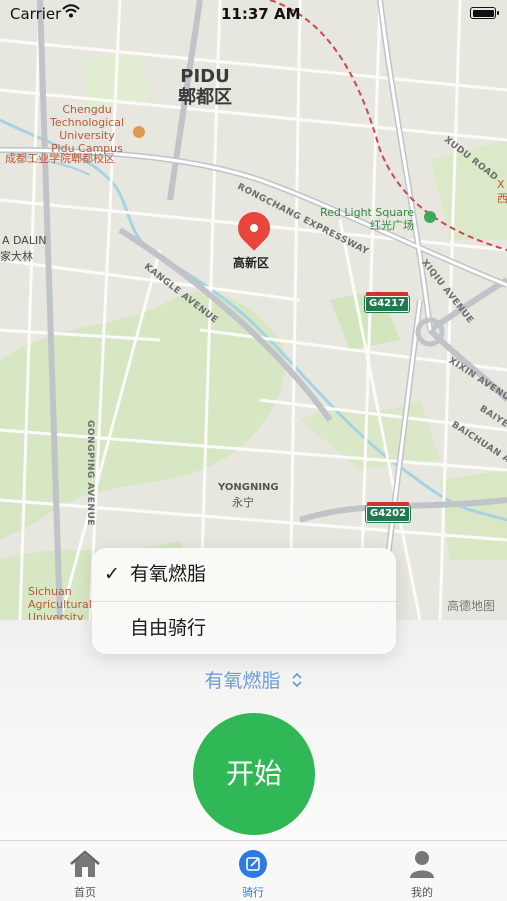 This screenshot has width=507, height=901. I want to click on clock-label: 11:37 AM, so click(261, 14).